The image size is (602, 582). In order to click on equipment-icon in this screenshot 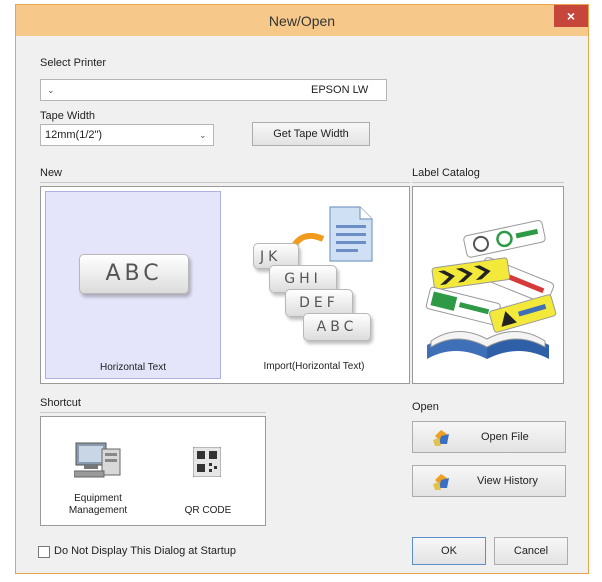, I will do `click(97, 460)`.